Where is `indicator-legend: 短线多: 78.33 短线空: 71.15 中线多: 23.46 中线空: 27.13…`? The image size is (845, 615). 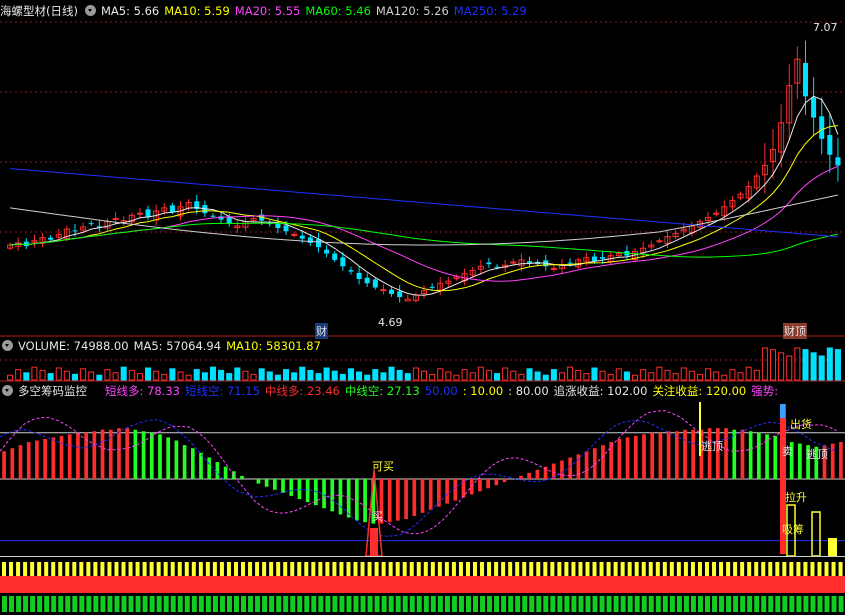 indicator-legend: 短线多: 78.33 短线空: 71.15 中线多: 23.46 中线空: 27.13… is located at coordinates (444, 391).